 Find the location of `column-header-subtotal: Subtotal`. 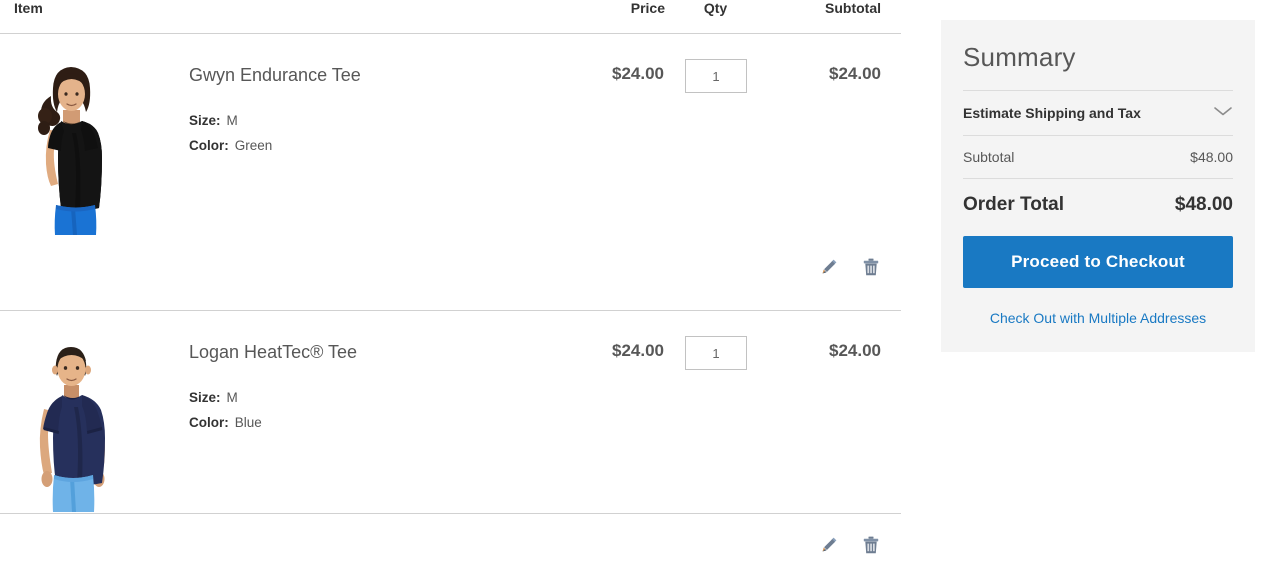

column-header-subtotal: Subtotal is located at coordinates (835, 17).